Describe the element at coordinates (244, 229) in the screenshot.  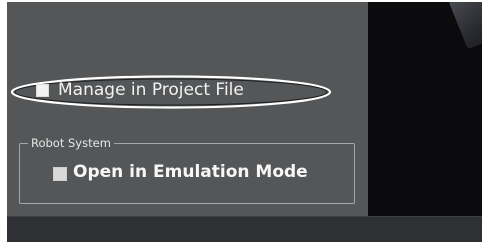
I see `bottom-status-bar` at that location.